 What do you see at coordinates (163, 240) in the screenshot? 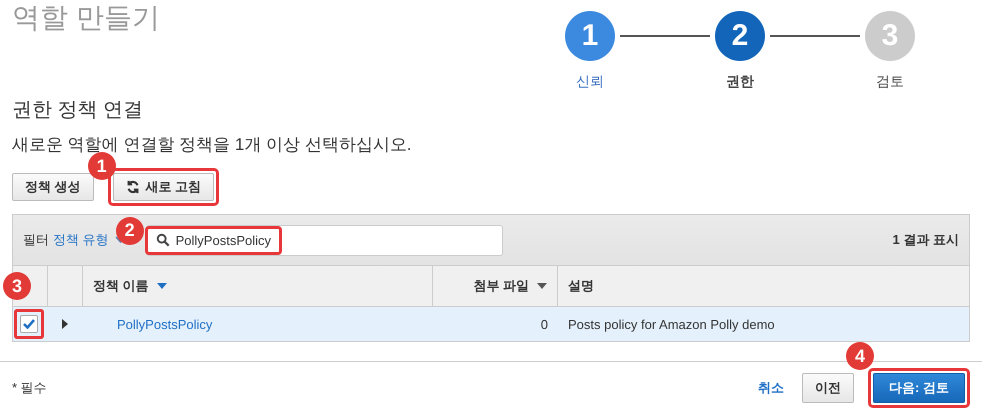
I see `search-icon` at bounding box center [163, 240].